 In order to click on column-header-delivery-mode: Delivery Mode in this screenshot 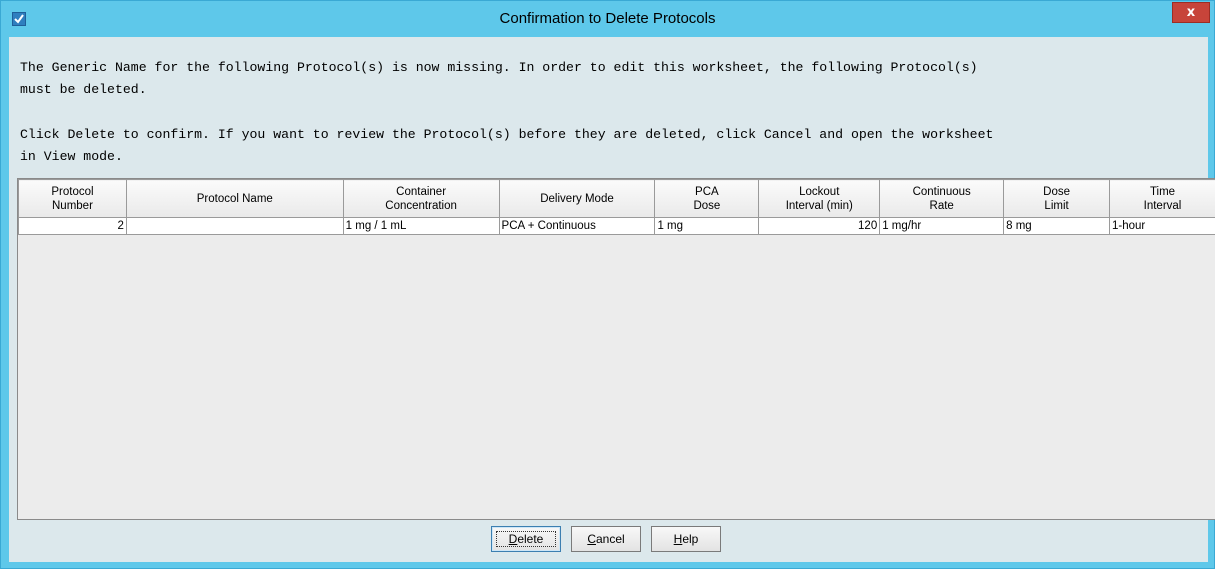, I will do `click(577, 198)`.